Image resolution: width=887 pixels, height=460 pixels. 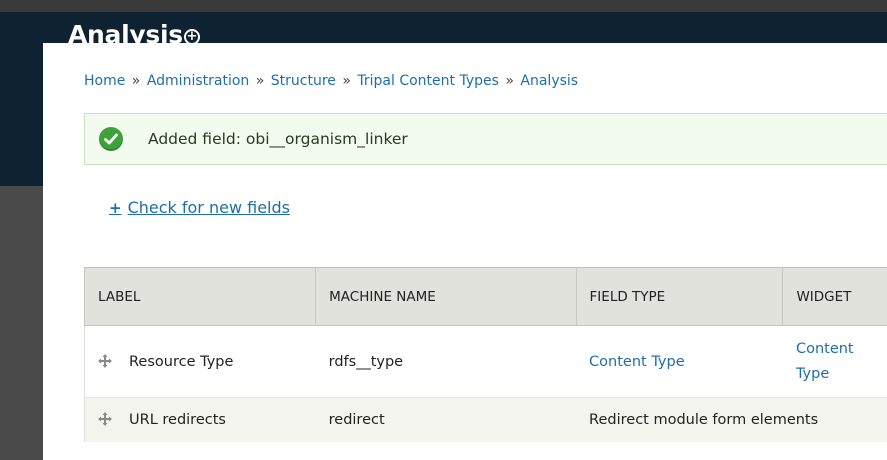 What do you see at coordinates (549, 81) in the screenshot?
I see `breadcrumb-analysis: Analysis` at bounding box center [549, 81].